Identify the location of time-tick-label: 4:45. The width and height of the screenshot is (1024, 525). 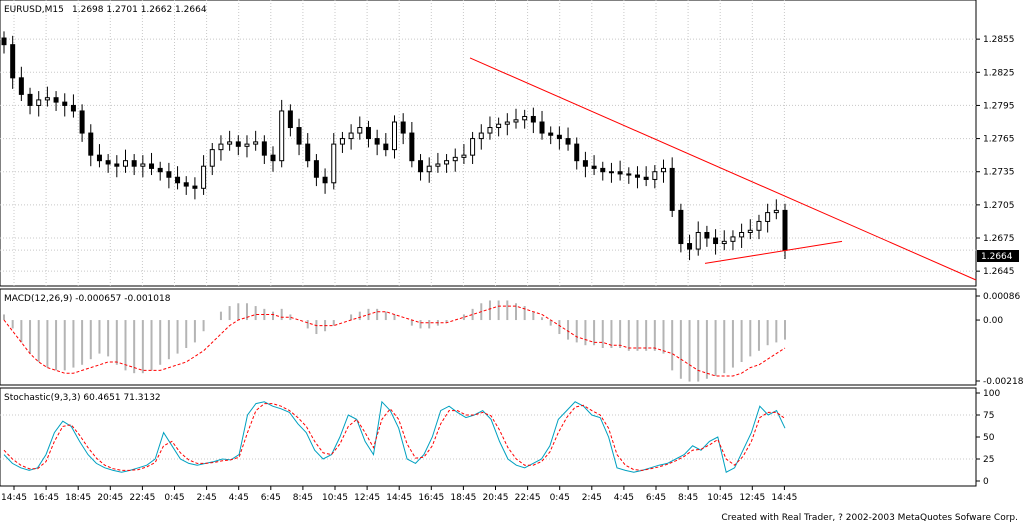
(624, 498).